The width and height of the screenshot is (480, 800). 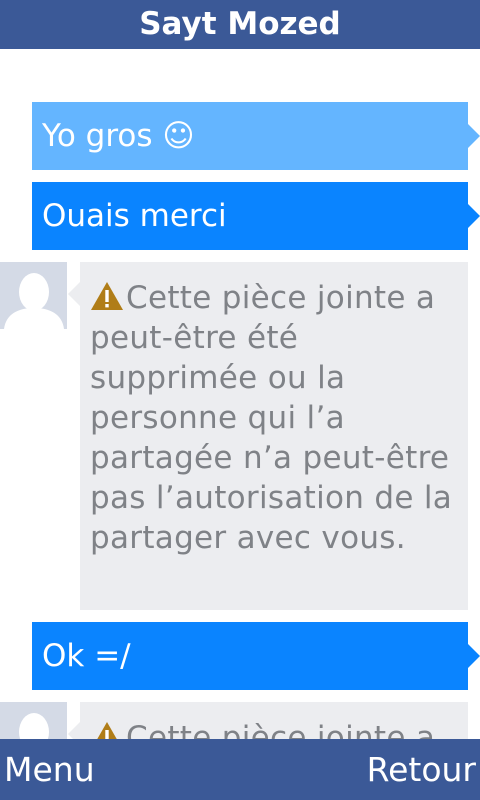 I want to click on message-bubble-incoming: Cette pièce jointe a, so click(x=268, y=720).